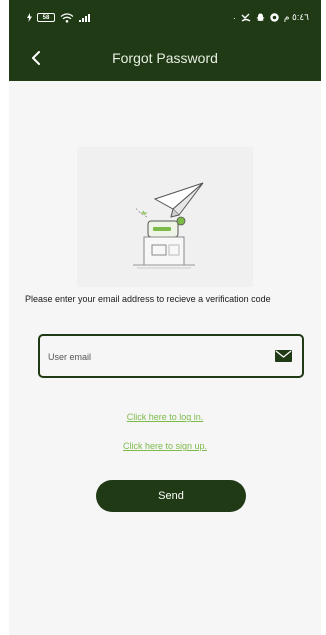  Describe the element at coordinates (283, 356) in the screenshot. I see `mail-icon` at that location.